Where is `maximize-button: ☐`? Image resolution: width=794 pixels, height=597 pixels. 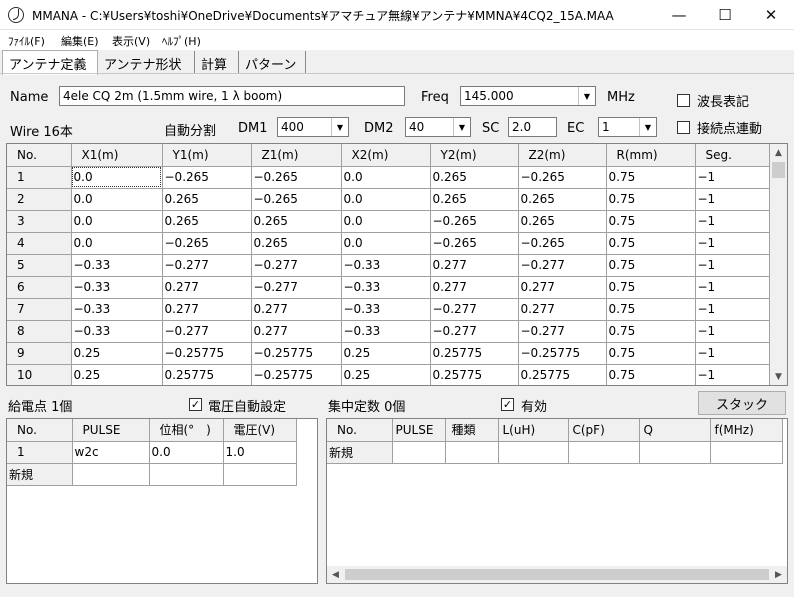
maximize-button: ☐ is located at coordinates (725, 15).